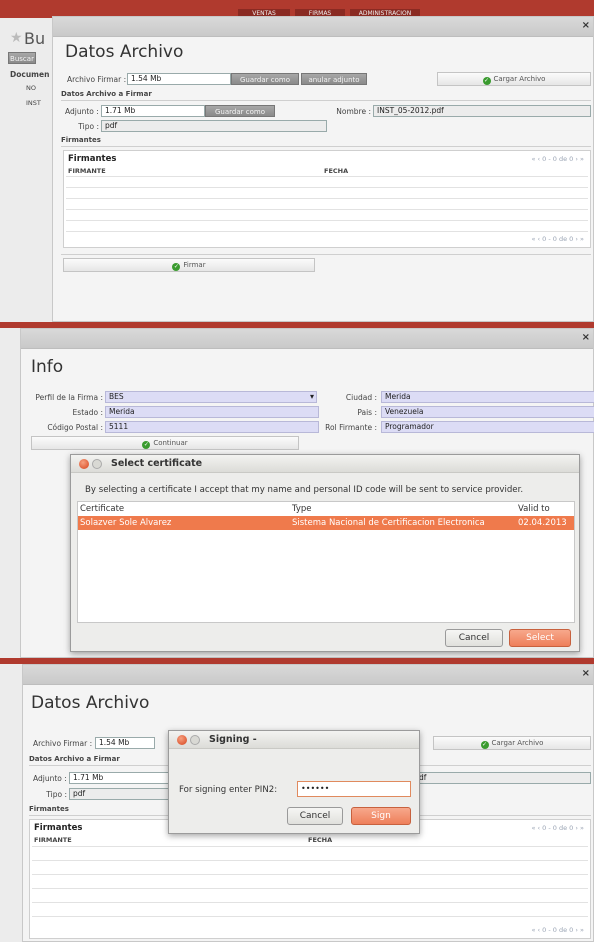  I want to click on anular-adjunto-button: anular adjunto, so click(334, 79).